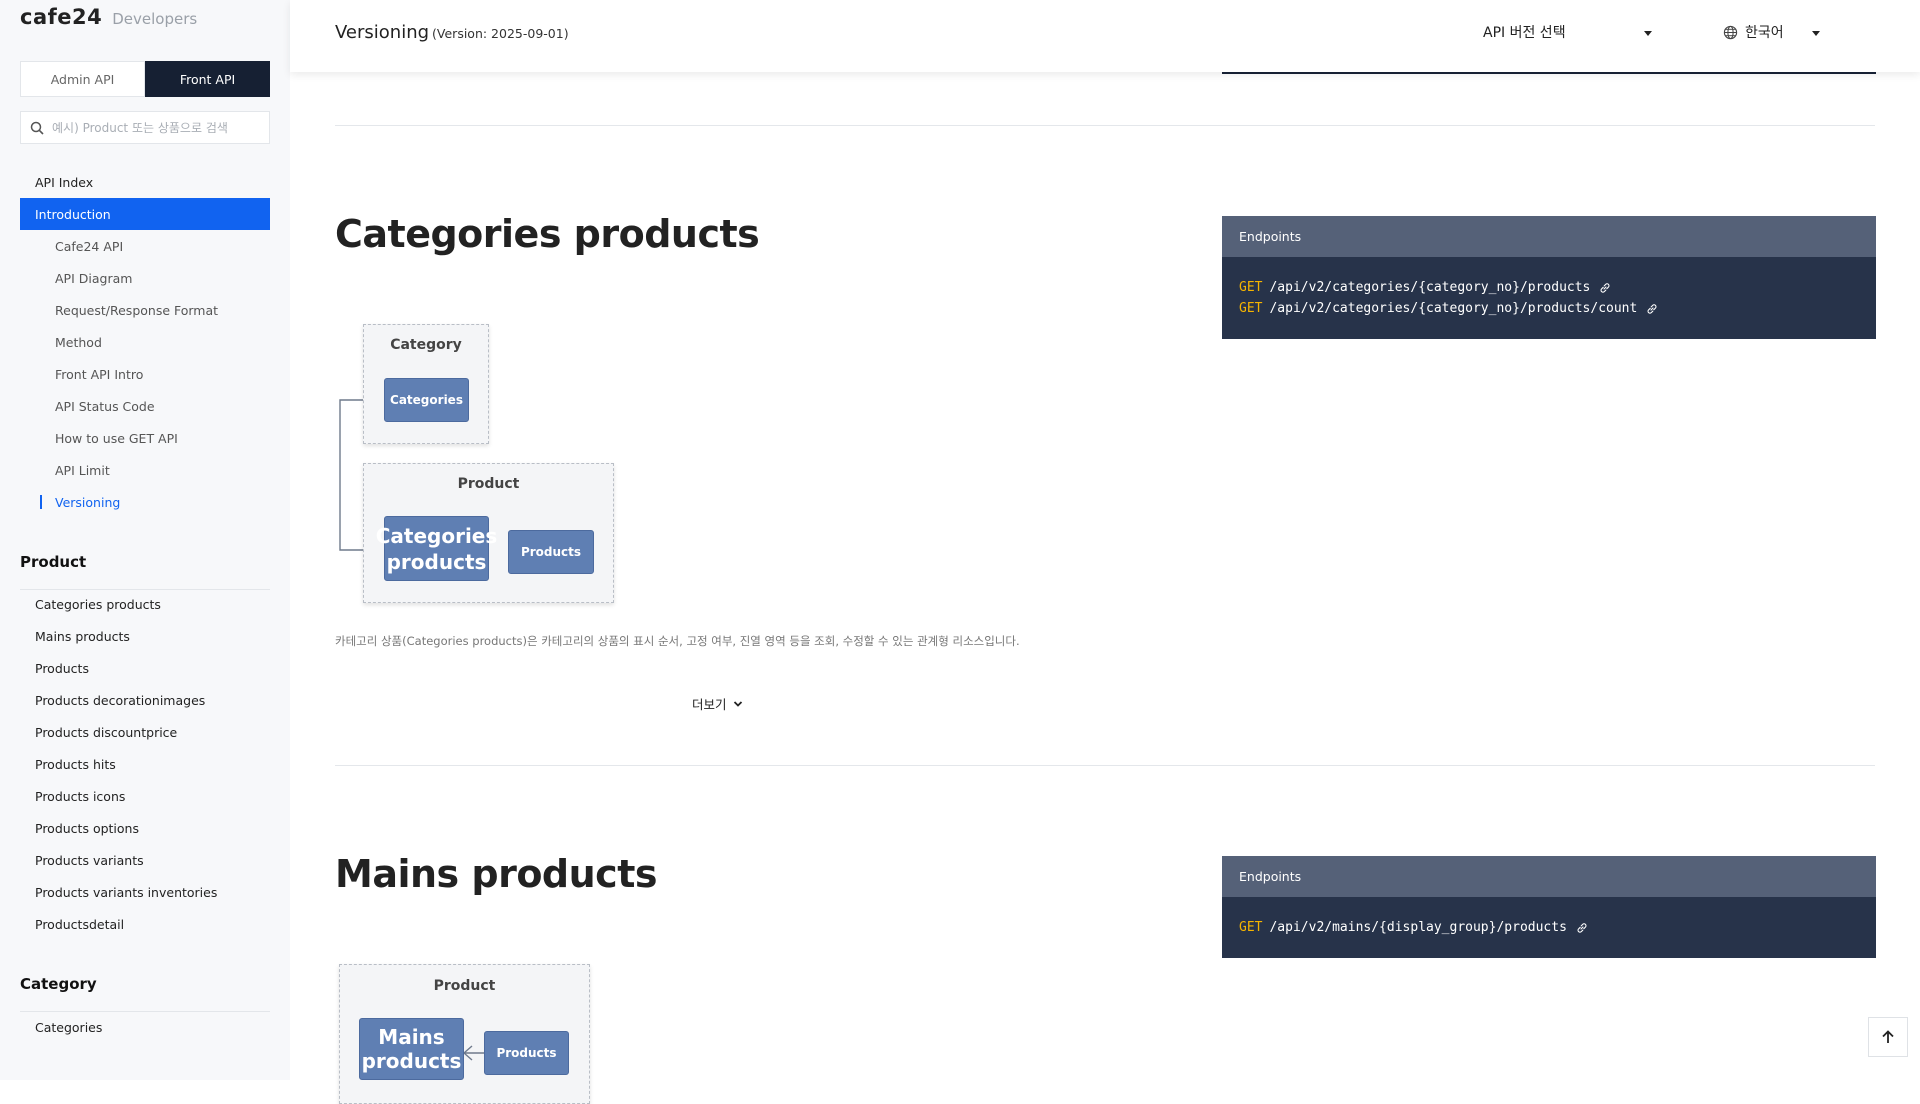 The image size is (1920, 1104). What do you see at coordinates (473, 1053) in the screenshot?
I see `diagram-connectors` at bounding box center [473, 1053].